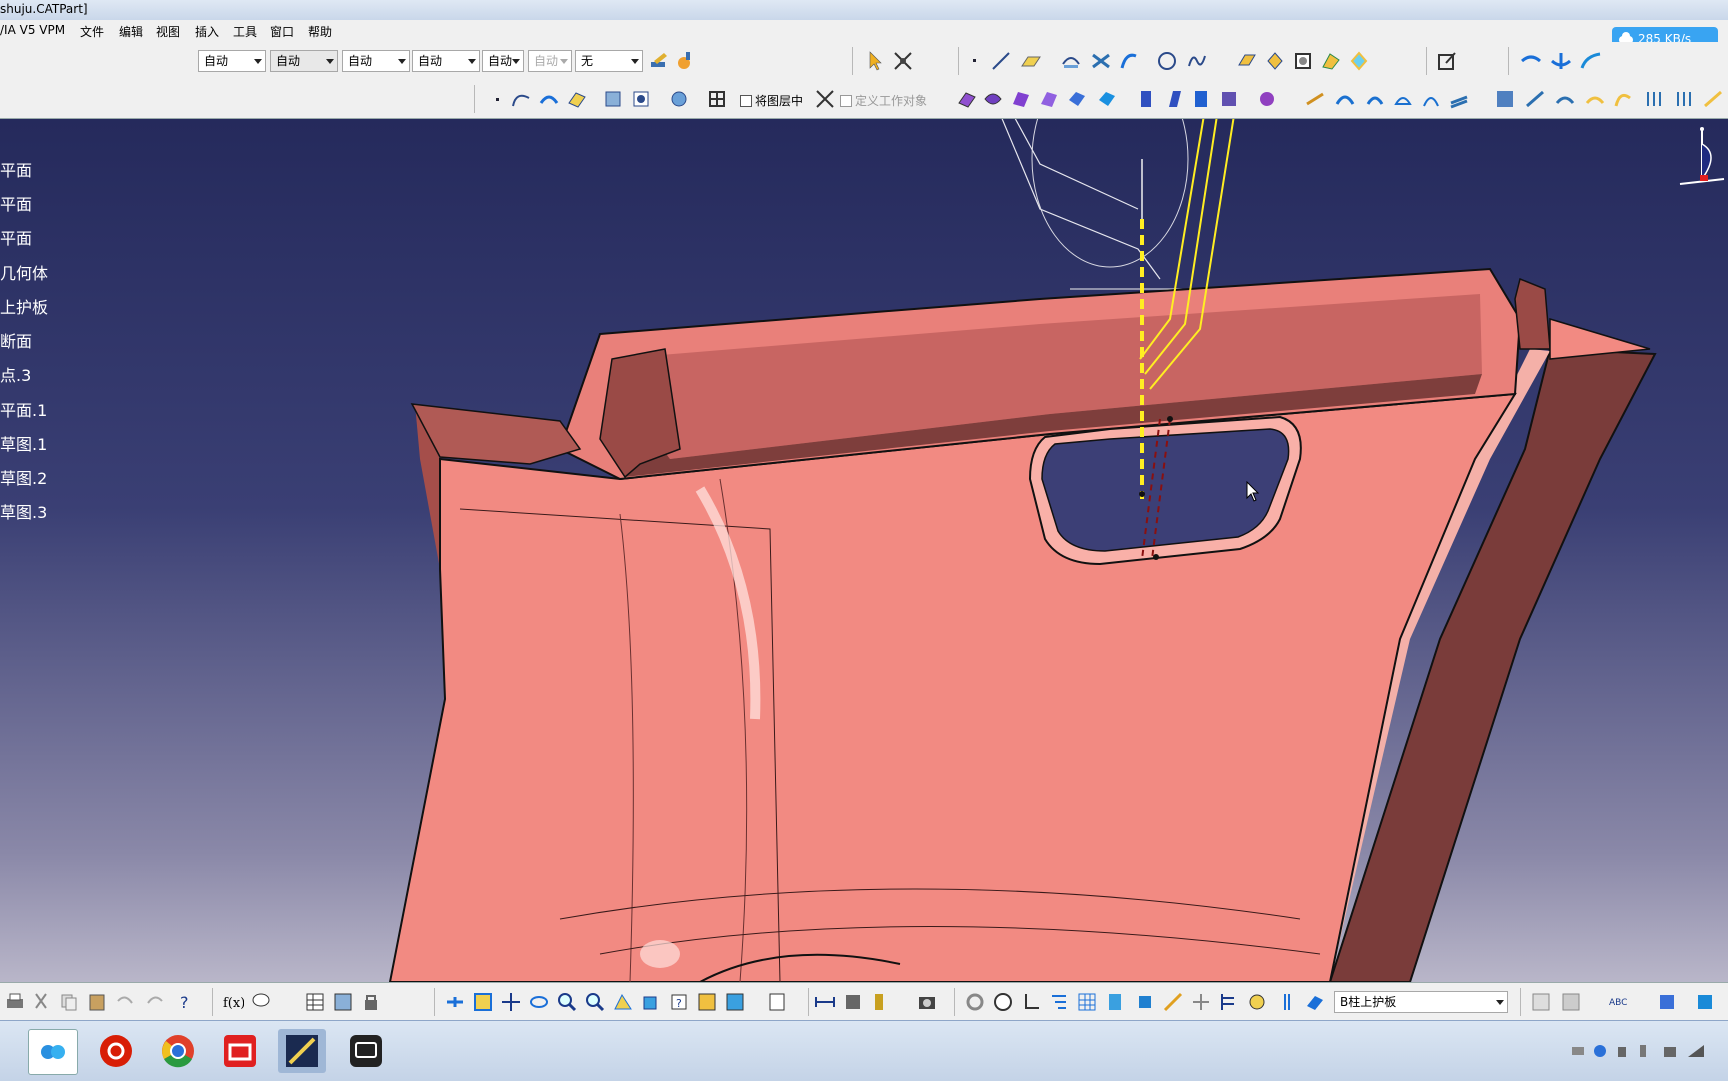 The image size is (1728, 1081). I want to click on remove-icon, so click(641, 99).